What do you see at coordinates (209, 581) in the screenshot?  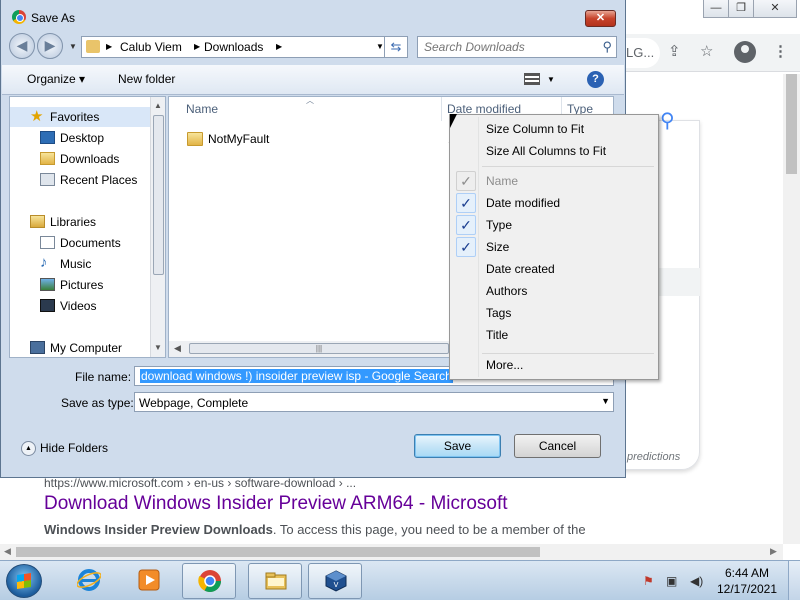 I see `taskbar-chrome` at bounding box center [209, 581].